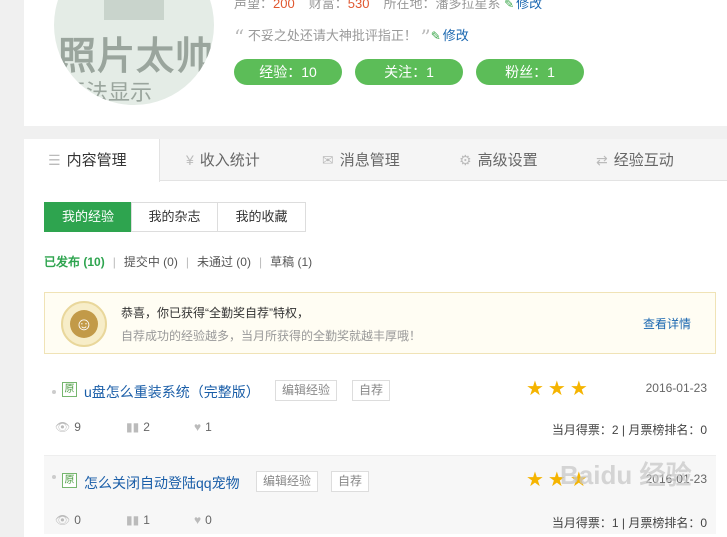 This screenshot has width=727, height=537. Describe the element at coordinates (224, 262) in the screenshot. I see `filter-rejected: 未通过 (0)` at that location.